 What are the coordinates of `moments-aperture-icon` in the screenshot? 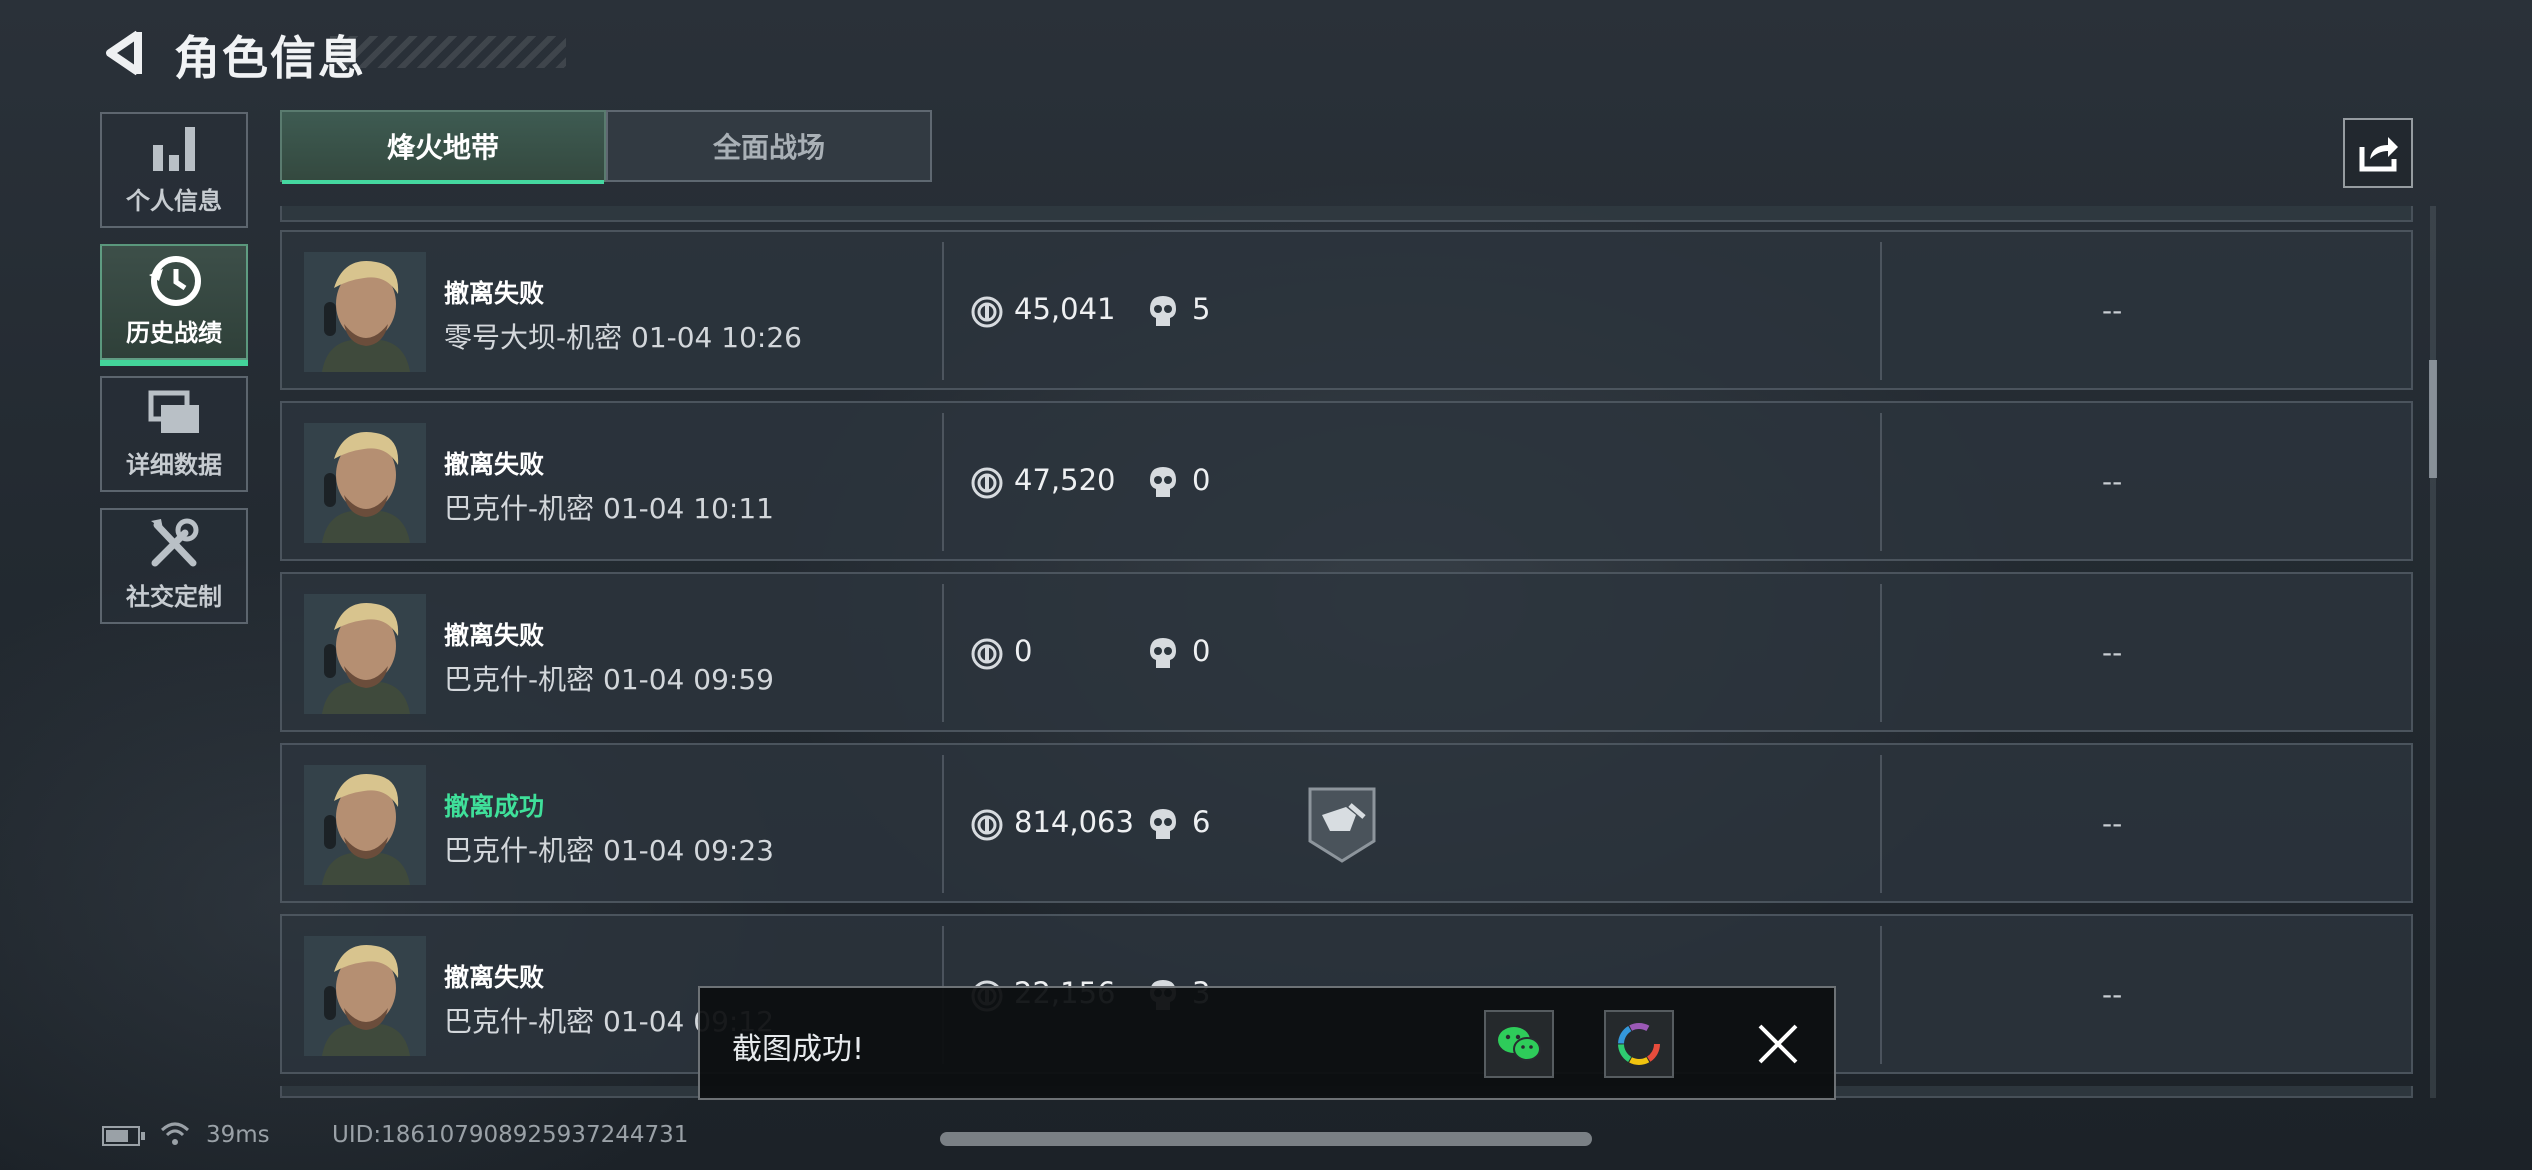 It's located at (1639, 1044).